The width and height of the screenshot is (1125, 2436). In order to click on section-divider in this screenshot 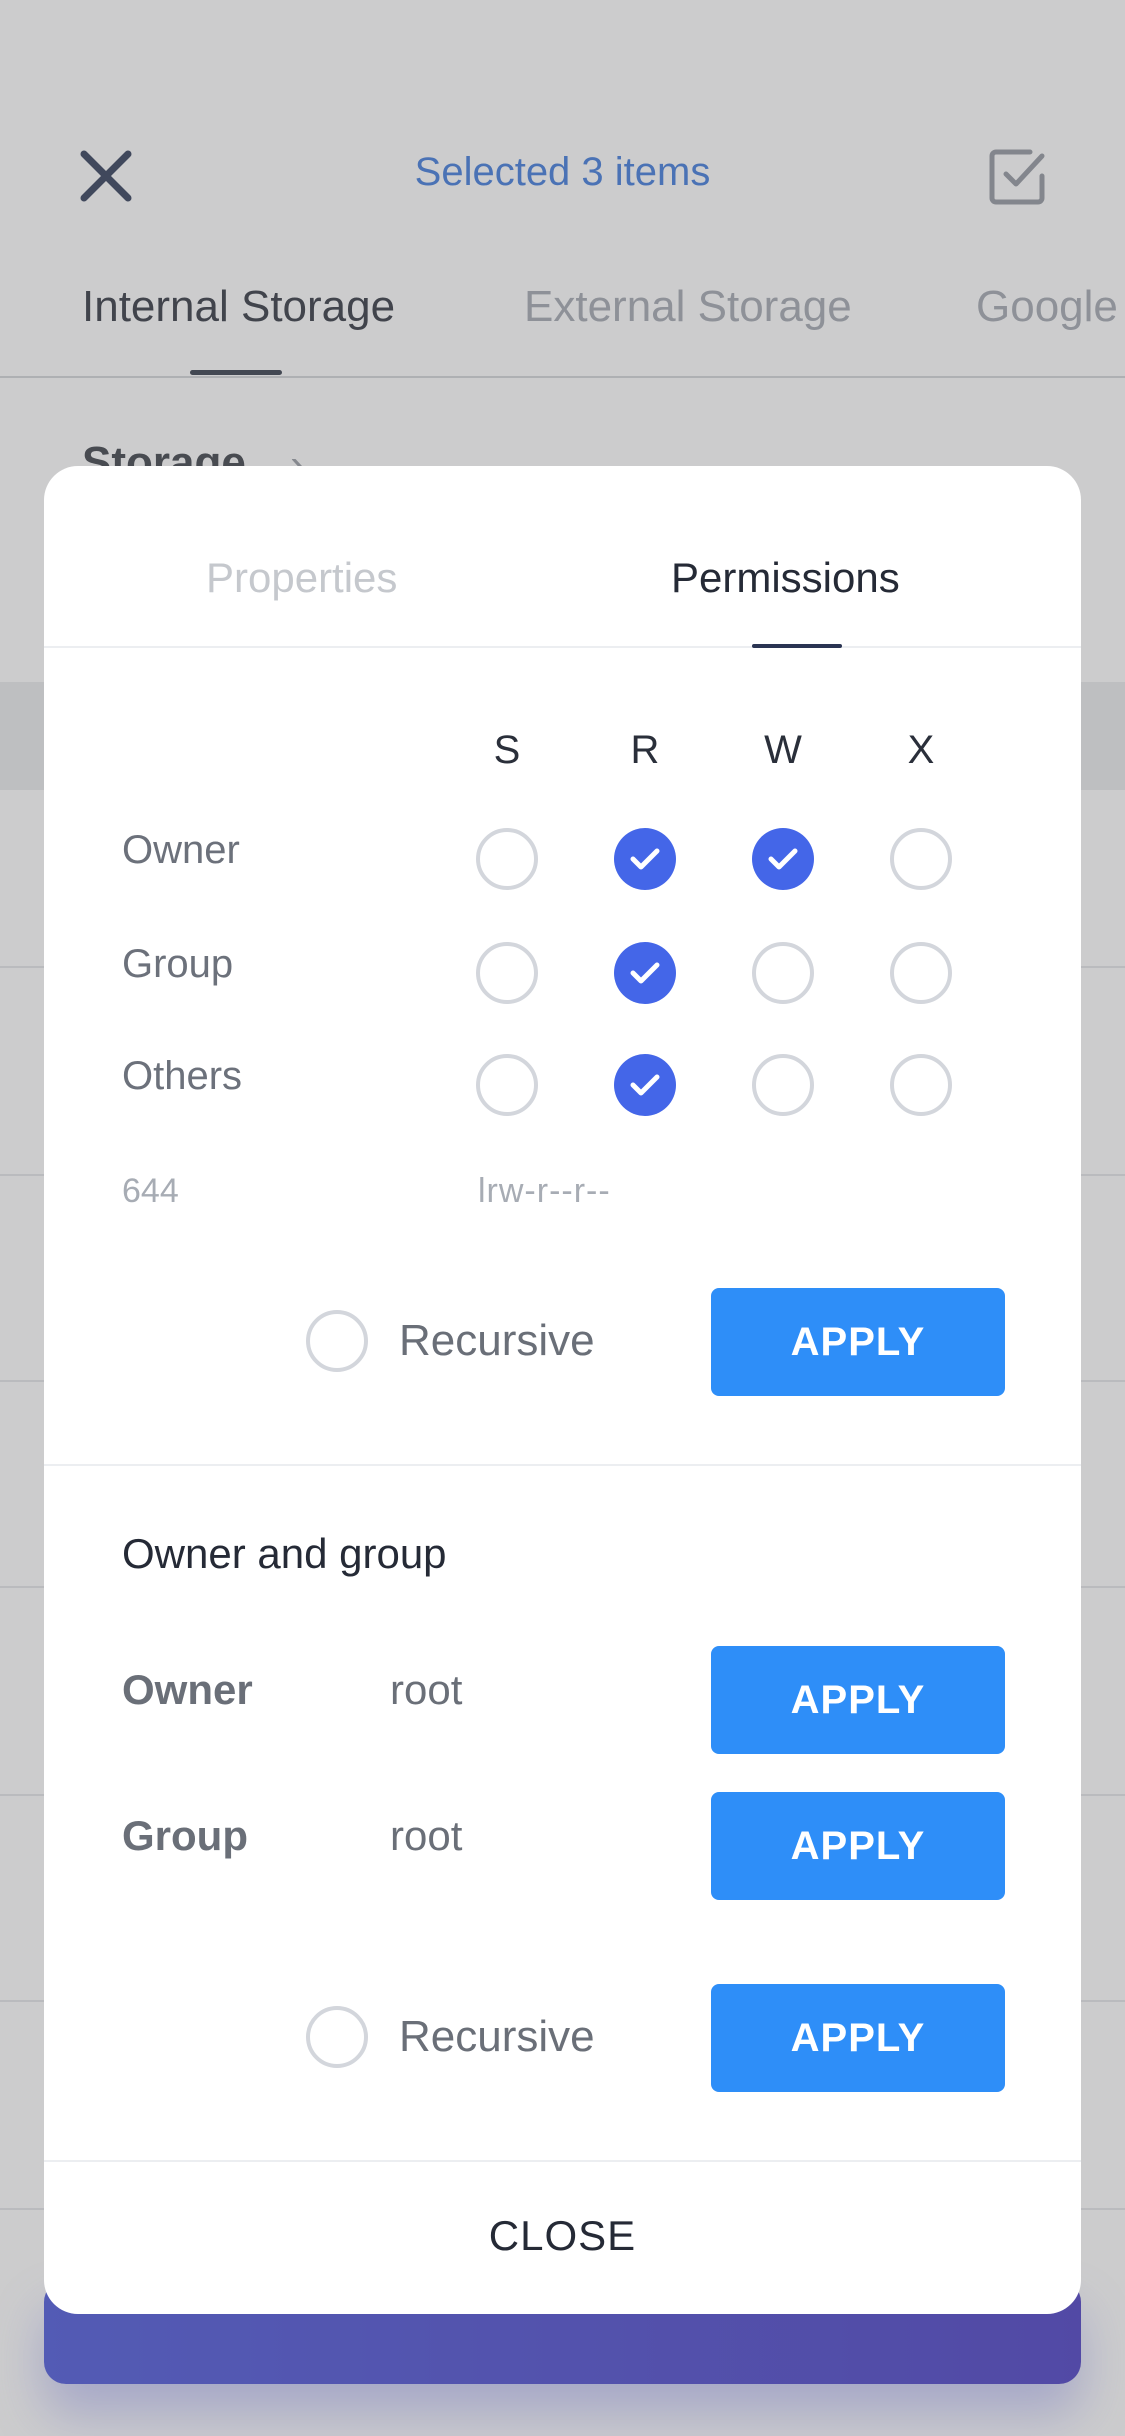, I will do `click(562, 1465)`.